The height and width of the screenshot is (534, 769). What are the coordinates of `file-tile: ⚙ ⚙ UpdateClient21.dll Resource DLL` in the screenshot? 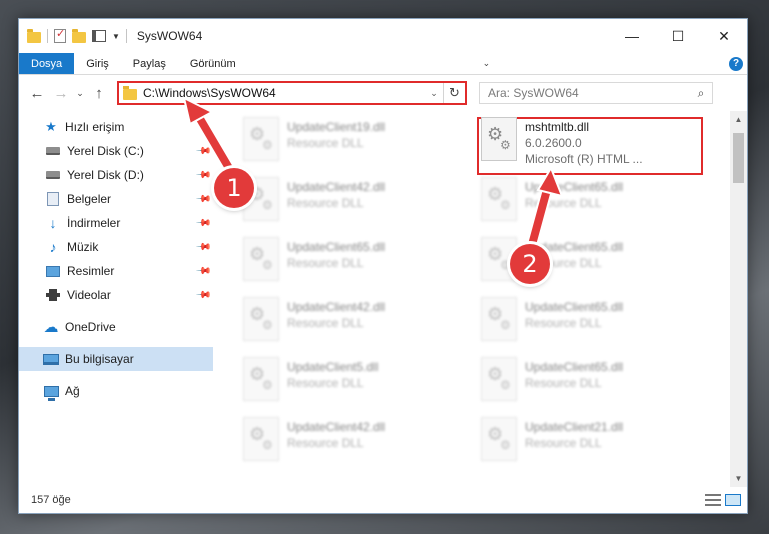 It's located at (589, 441).